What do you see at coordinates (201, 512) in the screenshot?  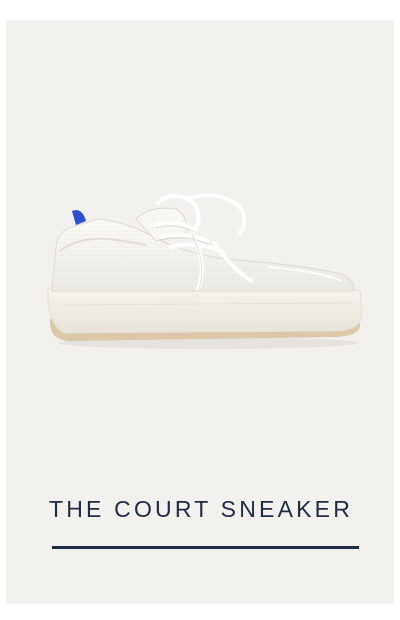 I see `product-title: THE COURT SNEAKER` at bounding box center [201, 512].